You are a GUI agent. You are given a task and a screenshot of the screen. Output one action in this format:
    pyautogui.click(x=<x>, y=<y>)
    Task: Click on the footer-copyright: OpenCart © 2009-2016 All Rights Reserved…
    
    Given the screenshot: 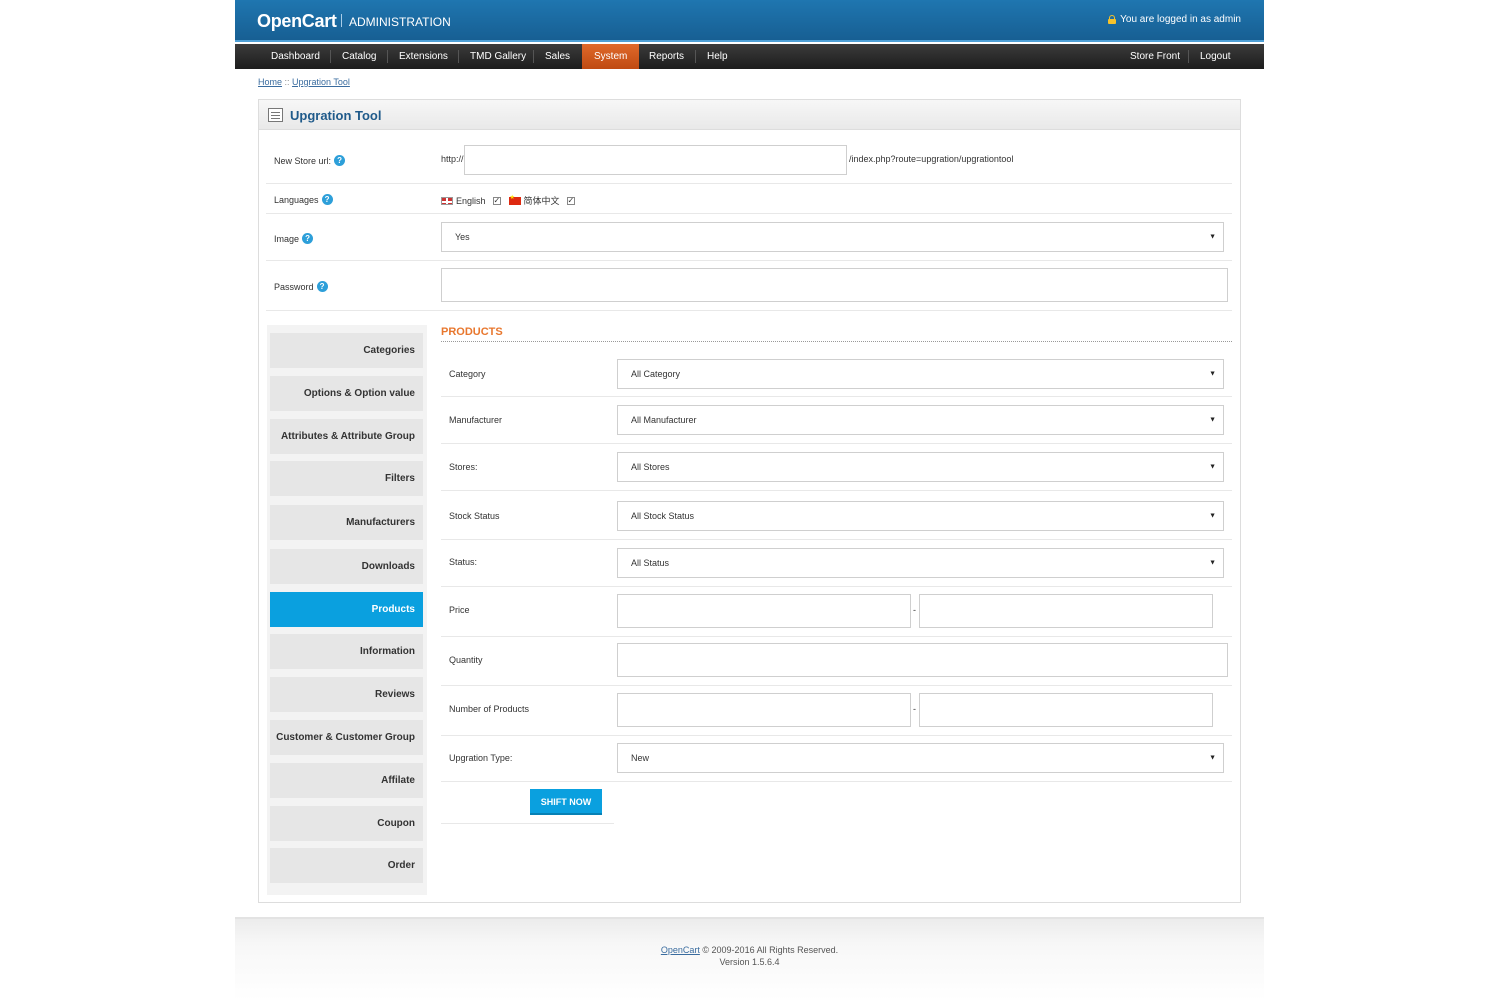 What is the action you would take?
    pyautogui.click(x=749, y=950)
    